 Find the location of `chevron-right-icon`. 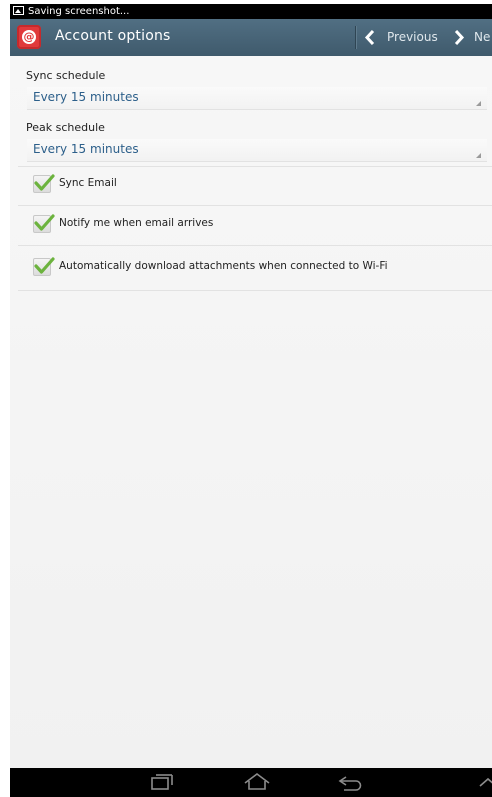

chevron-right-icon is located at coordinates (459, 37).